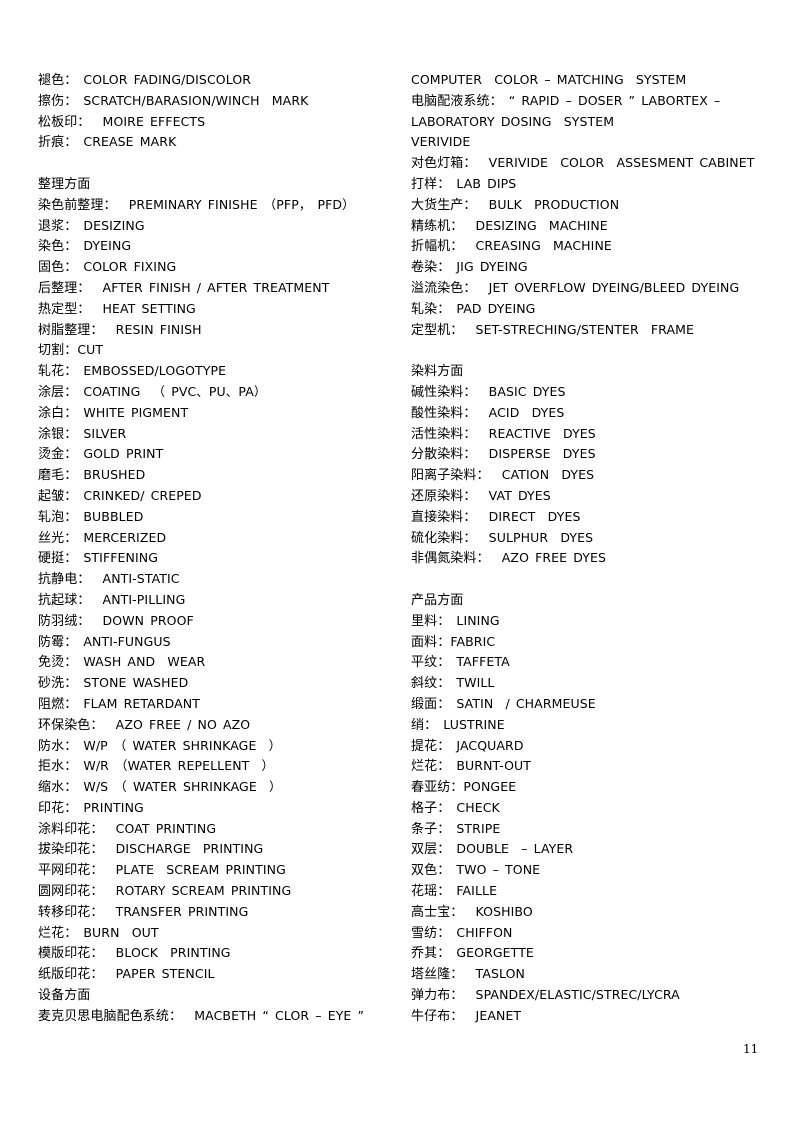 This screenshot has height=1123, width=794. What do you see at coordinates (77, 205) in the screenshot?
I see `term-chinese: 染色前整理：` at bounding box center [77, 205].